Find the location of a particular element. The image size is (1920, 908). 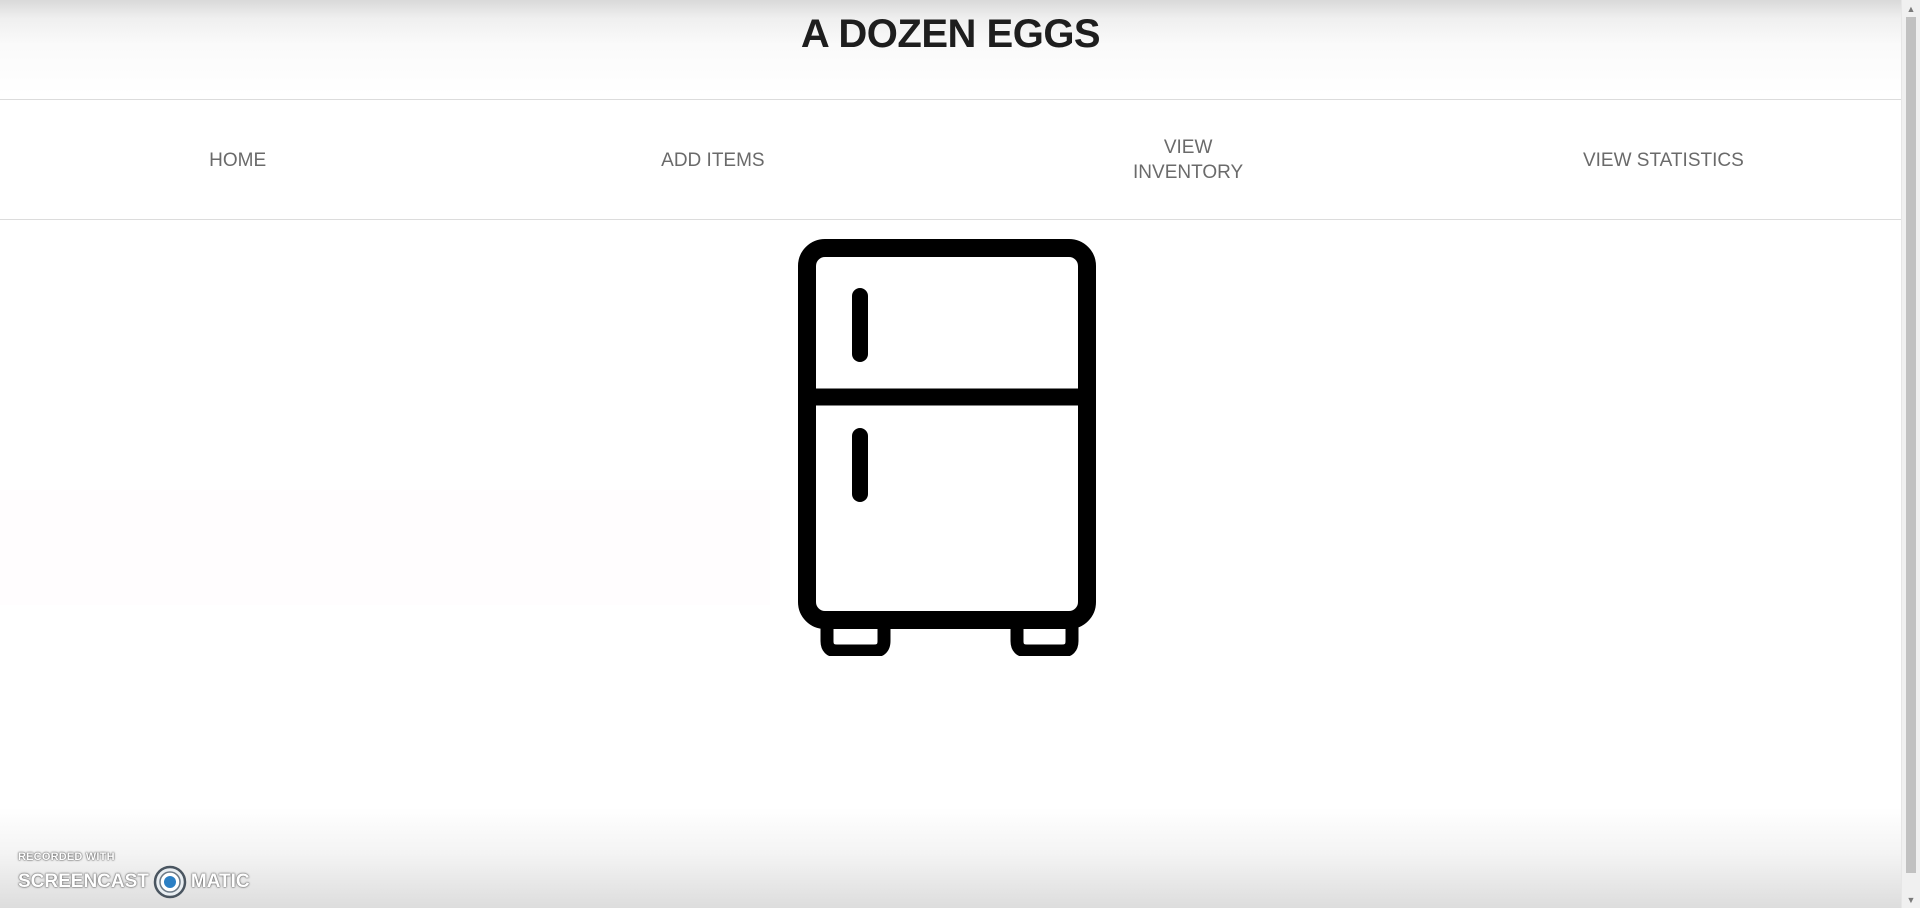

scroll-thumb is located at coordinates (1911, 445).